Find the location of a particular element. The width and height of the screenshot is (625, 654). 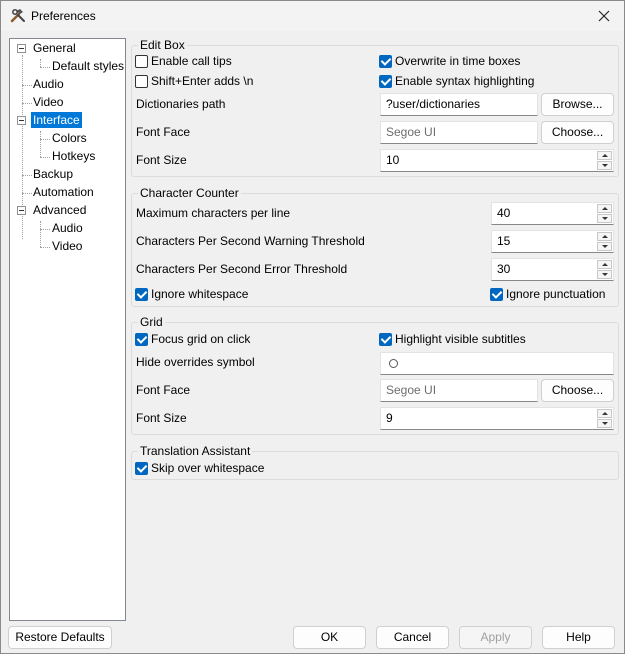

edit-box-title: Edit Box is located at coordinates (162, 45).